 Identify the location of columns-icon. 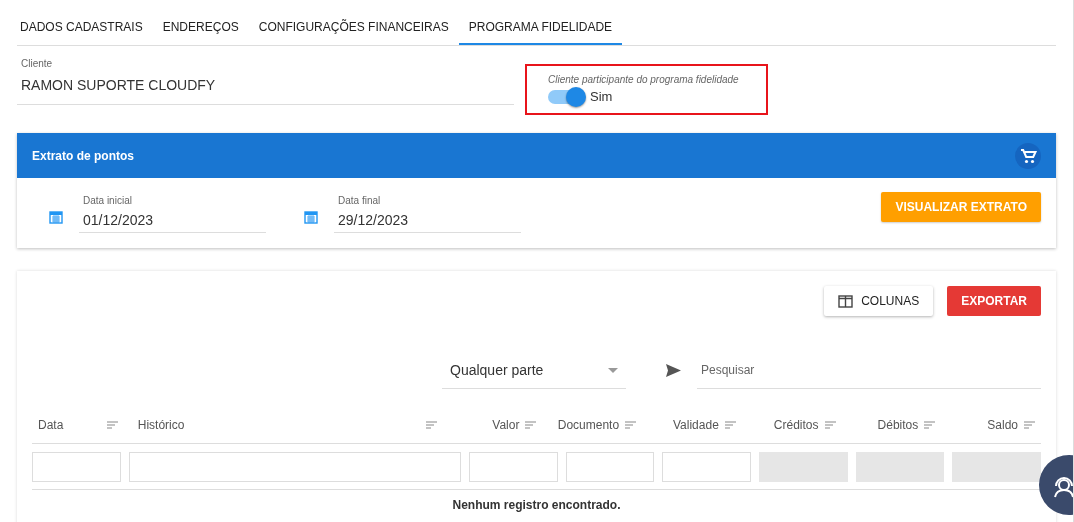
(846, 301).